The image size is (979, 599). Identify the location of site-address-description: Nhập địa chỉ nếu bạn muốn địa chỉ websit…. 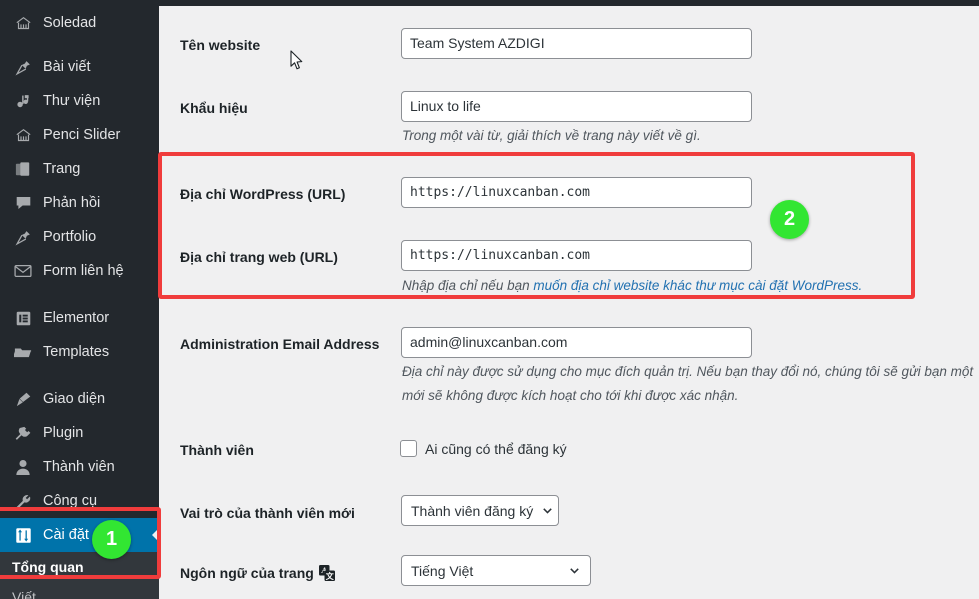
(632, 285).